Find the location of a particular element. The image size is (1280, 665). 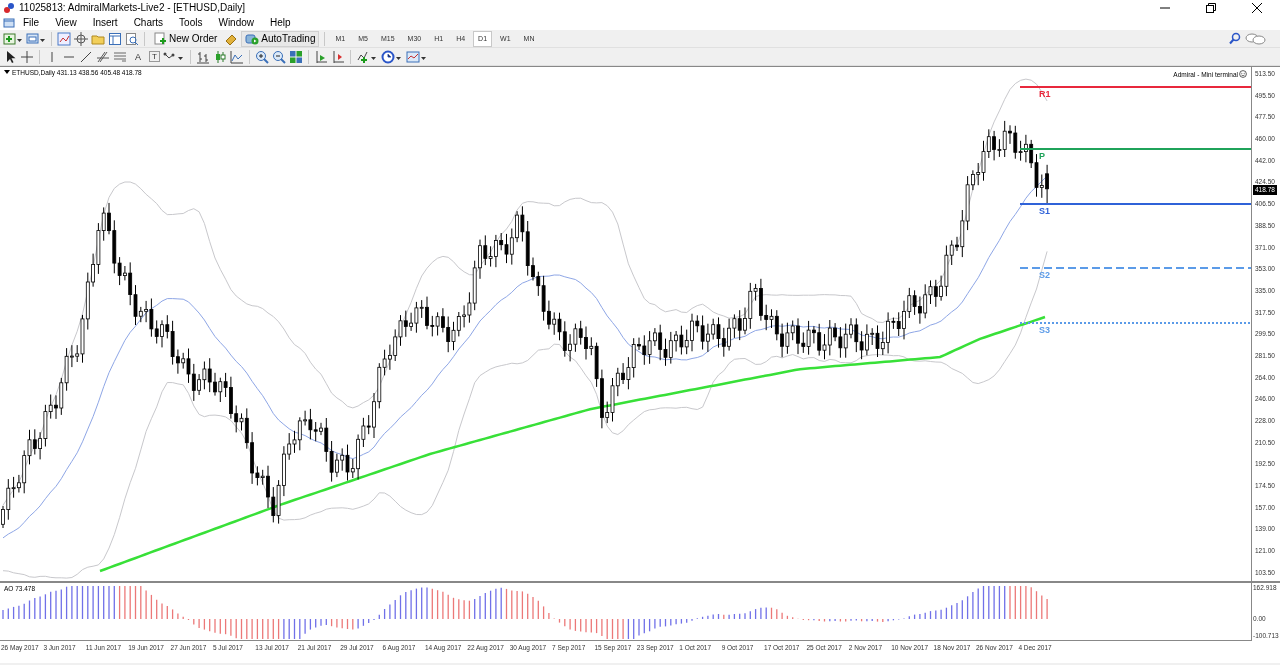

pivot-label: R1 is located at coordinates (1045, 94).